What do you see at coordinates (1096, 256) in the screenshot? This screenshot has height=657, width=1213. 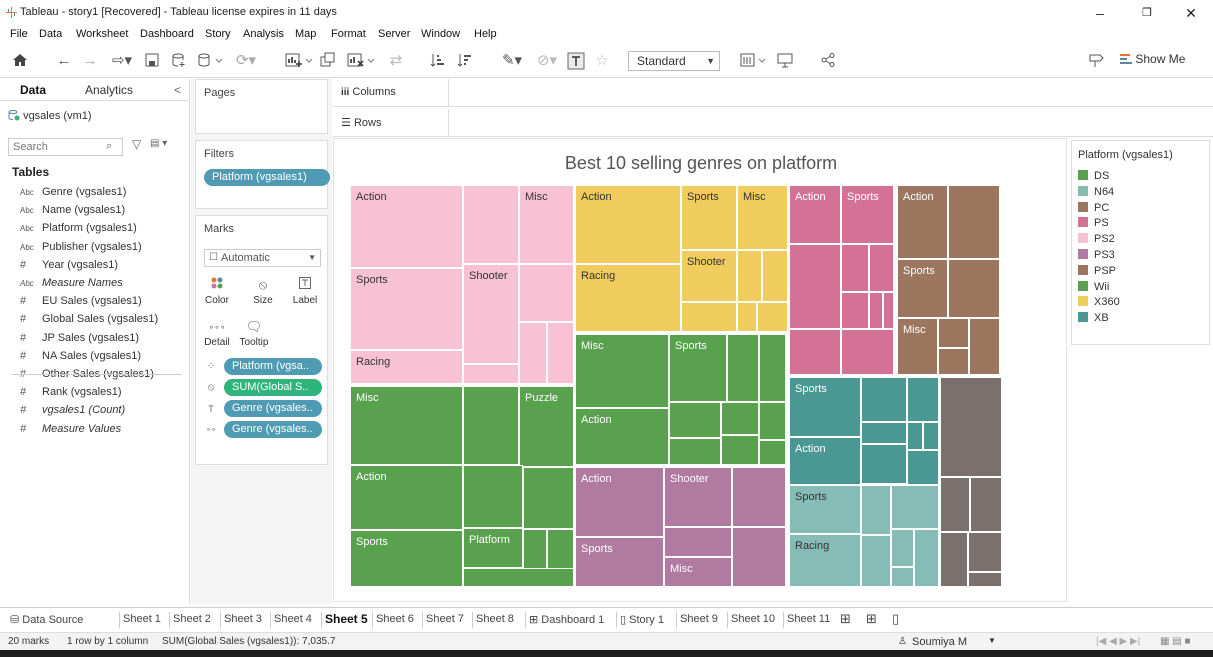 I see `legend-item: PS3` at bounding box center [1096, 256].